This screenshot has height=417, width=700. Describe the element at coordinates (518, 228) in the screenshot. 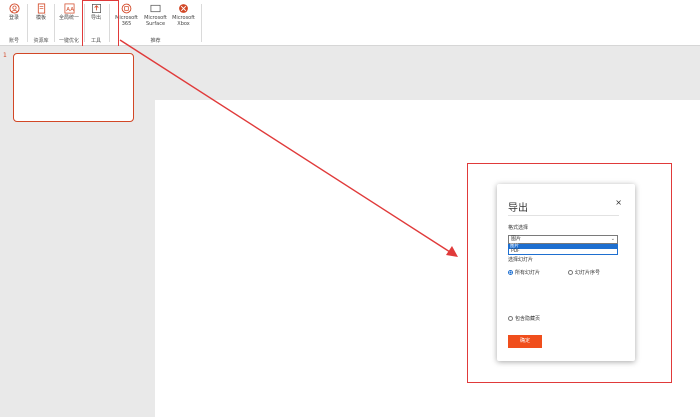

I see `format-label: 格式选择` at that location.